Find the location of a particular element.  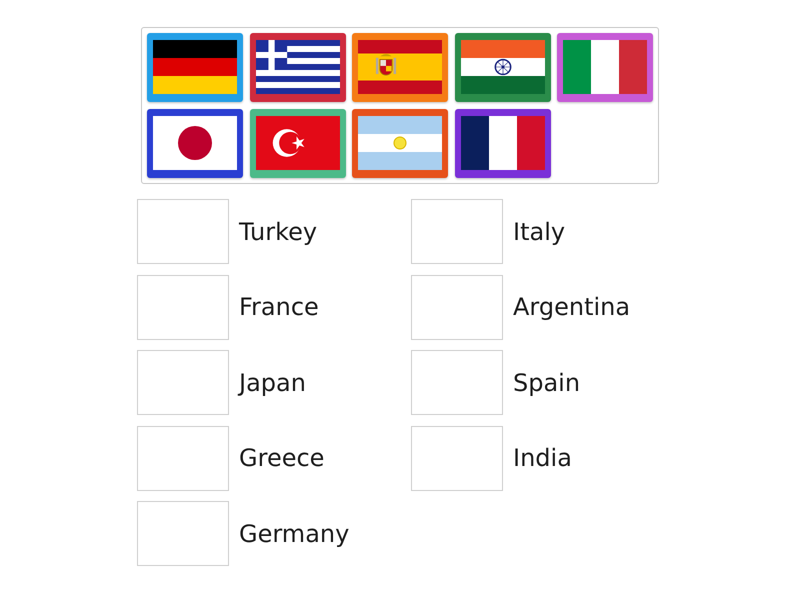

spanish-flag-icon is located at coordinates (400, 67).